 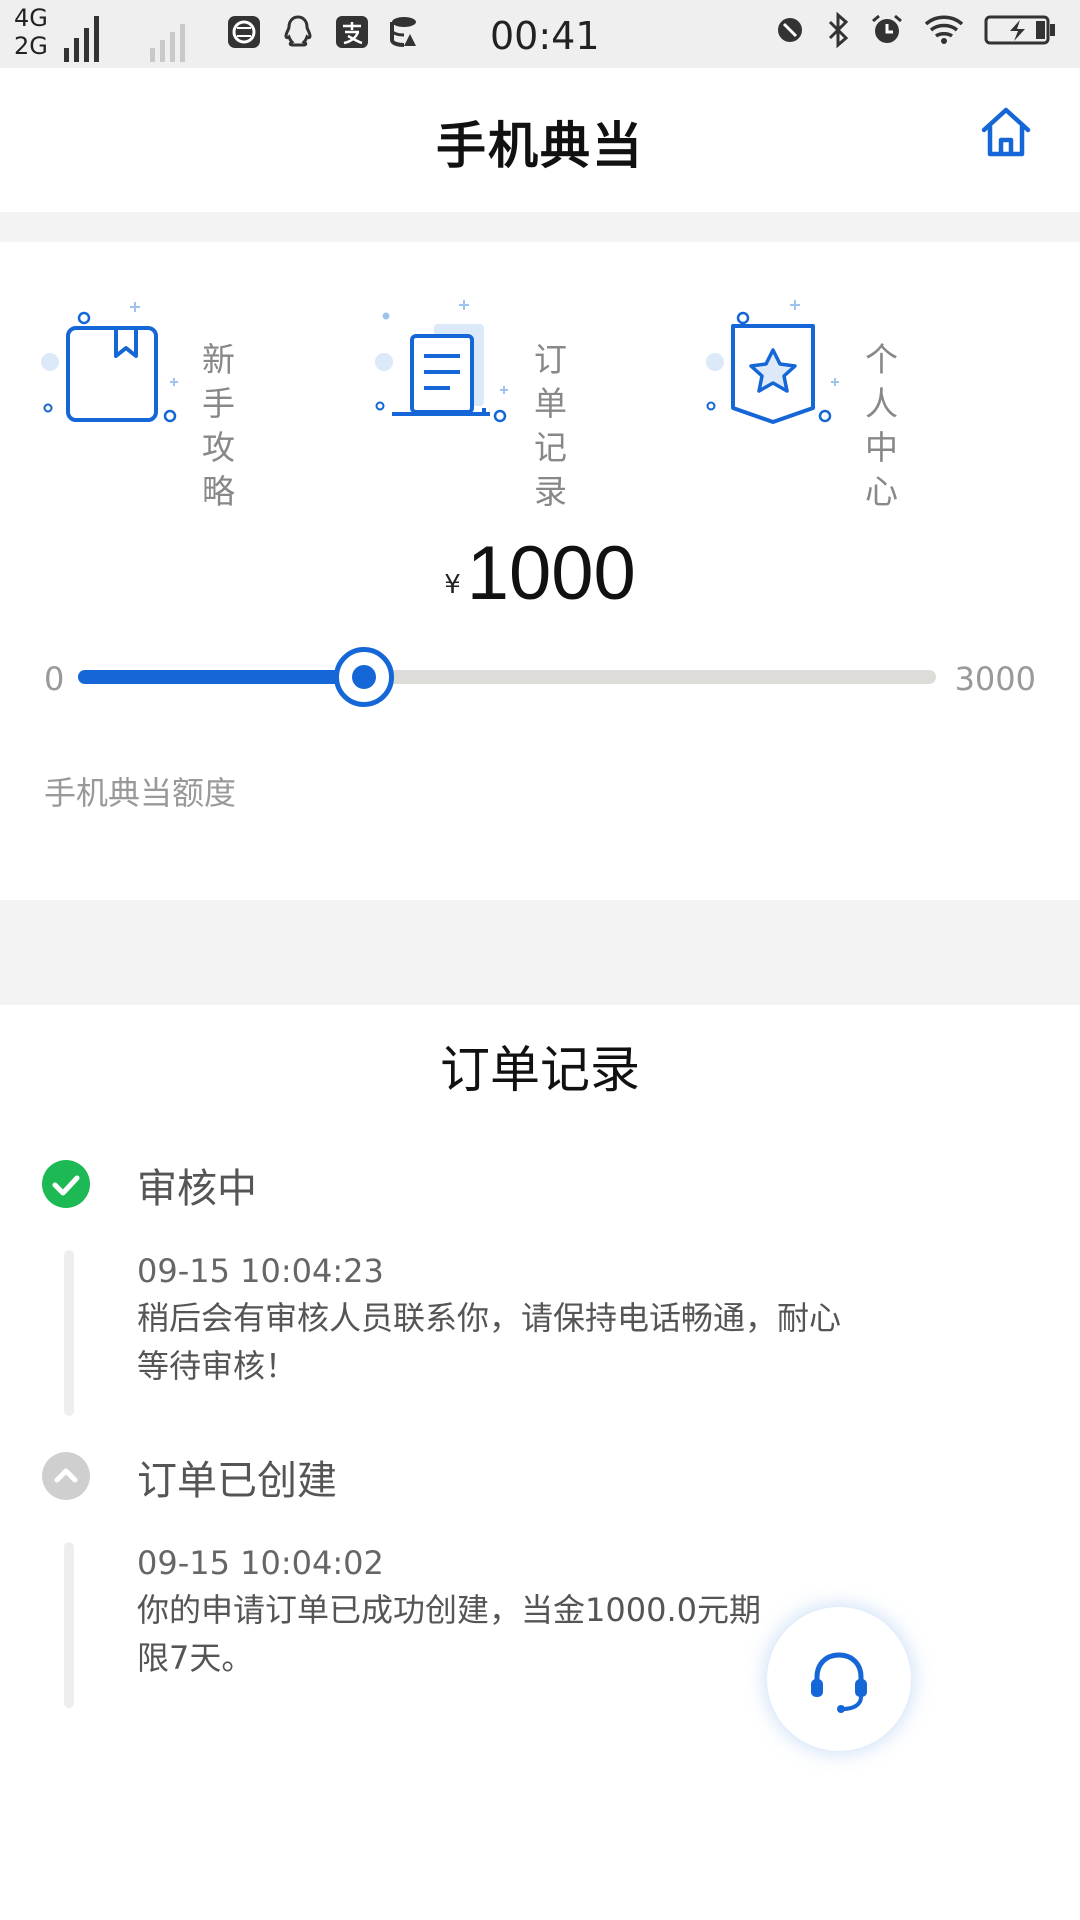 What do you see at coordinates (915, 30) in the screenshot?
I see `system-status-icons` at bounding box center [915, 30].